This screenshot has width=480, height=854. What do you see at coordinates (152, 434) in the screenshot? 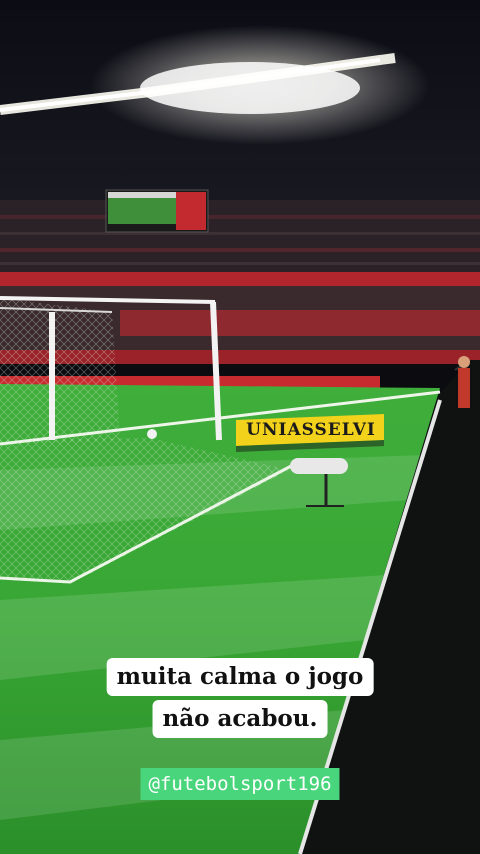
I see `ball` at bounding box center [152, 434].